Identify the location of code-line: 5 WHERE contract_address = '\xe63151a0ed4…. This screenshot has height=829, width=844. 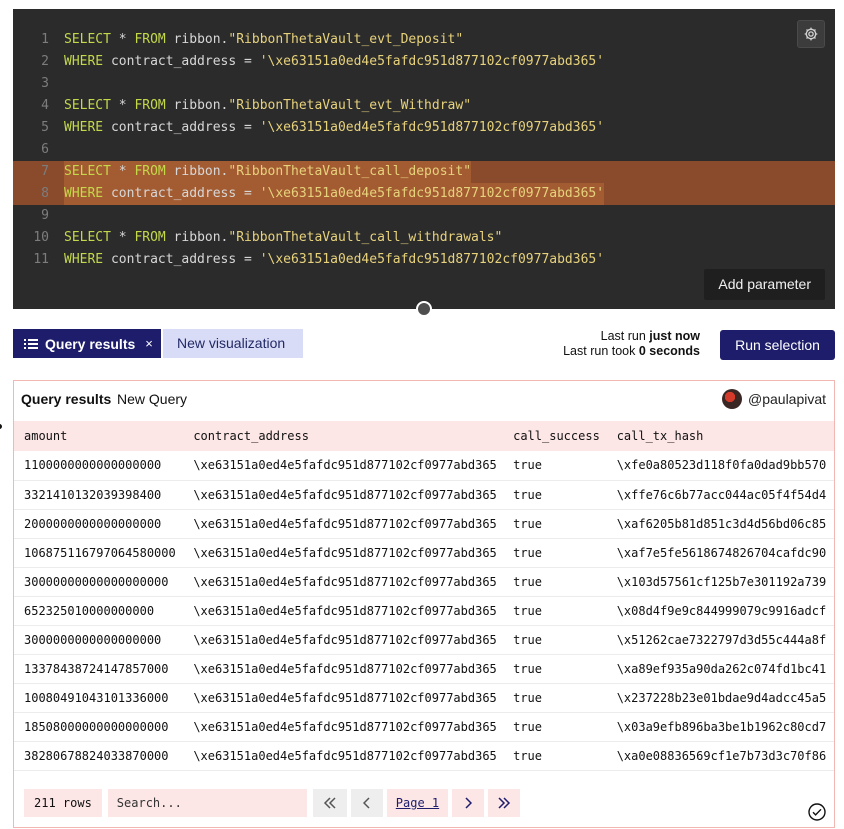
(424, 128).